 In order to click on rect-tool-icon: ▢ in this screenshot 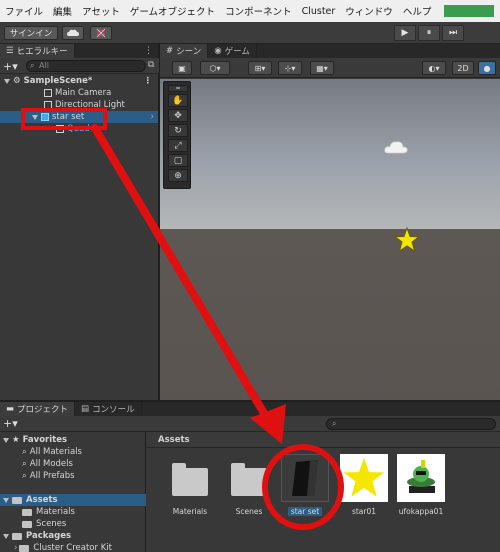, I will do `click(178, 160)`.